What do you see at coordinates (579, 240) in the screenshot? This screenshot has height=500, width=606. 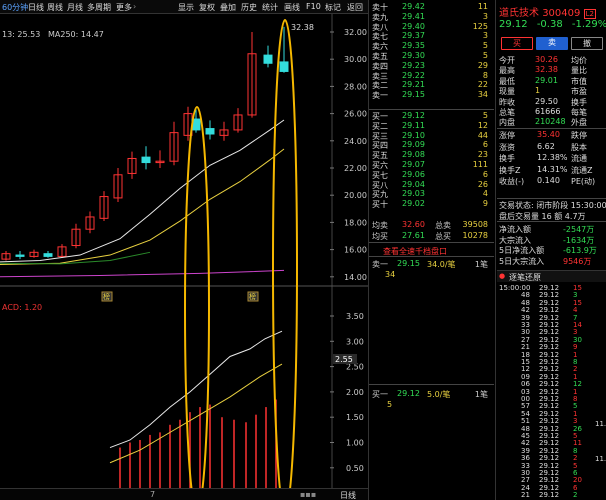 I see `fund-flow-value: -1634万` at bounding box center [579, 240].